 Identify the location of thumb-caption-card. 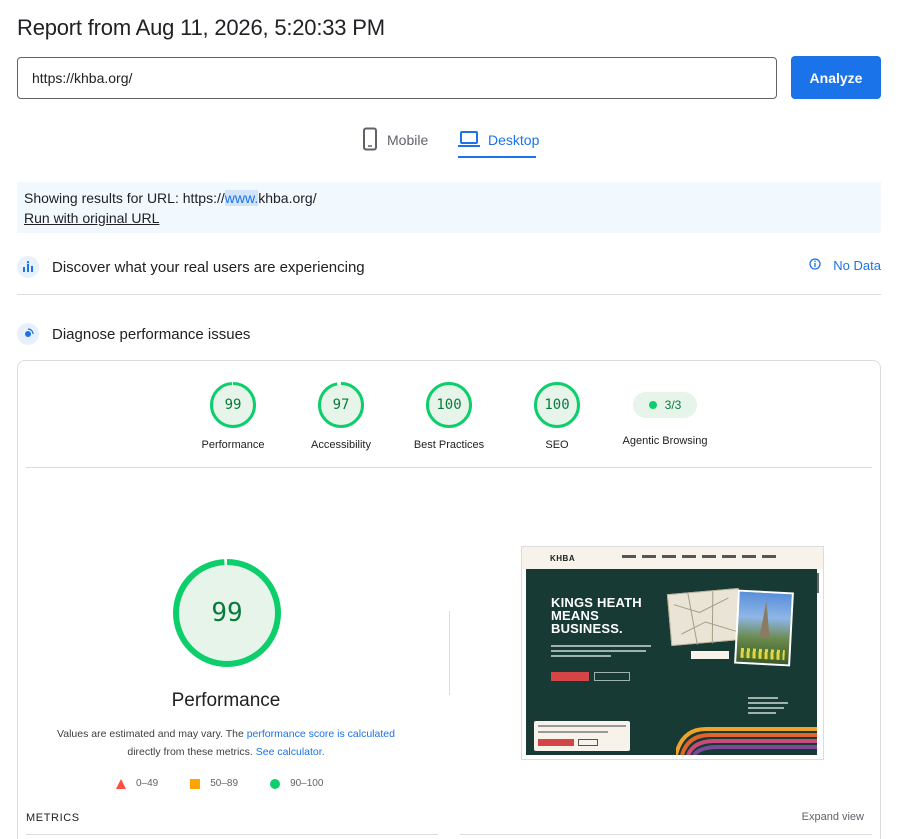
(710, 655).